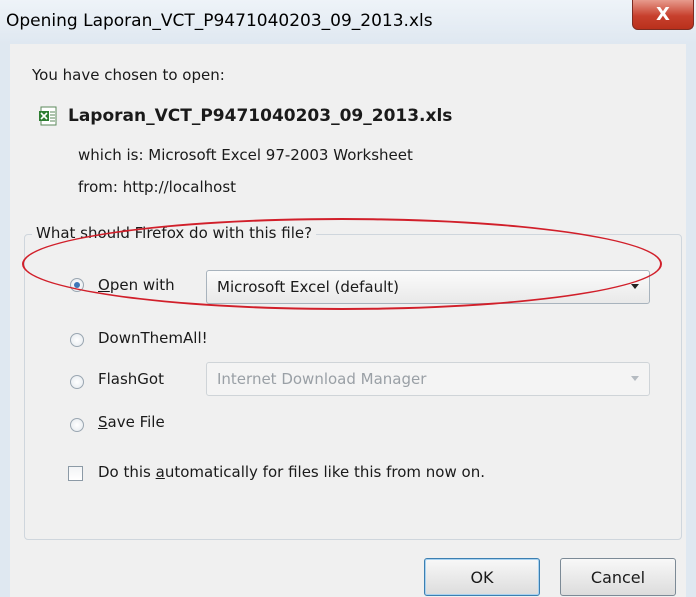 This screenshot has height=597, width=696. What do you see at coordinates (75, 473) in the screenshot?
I see `auto-checkbox` at bounding box center [75, 473].